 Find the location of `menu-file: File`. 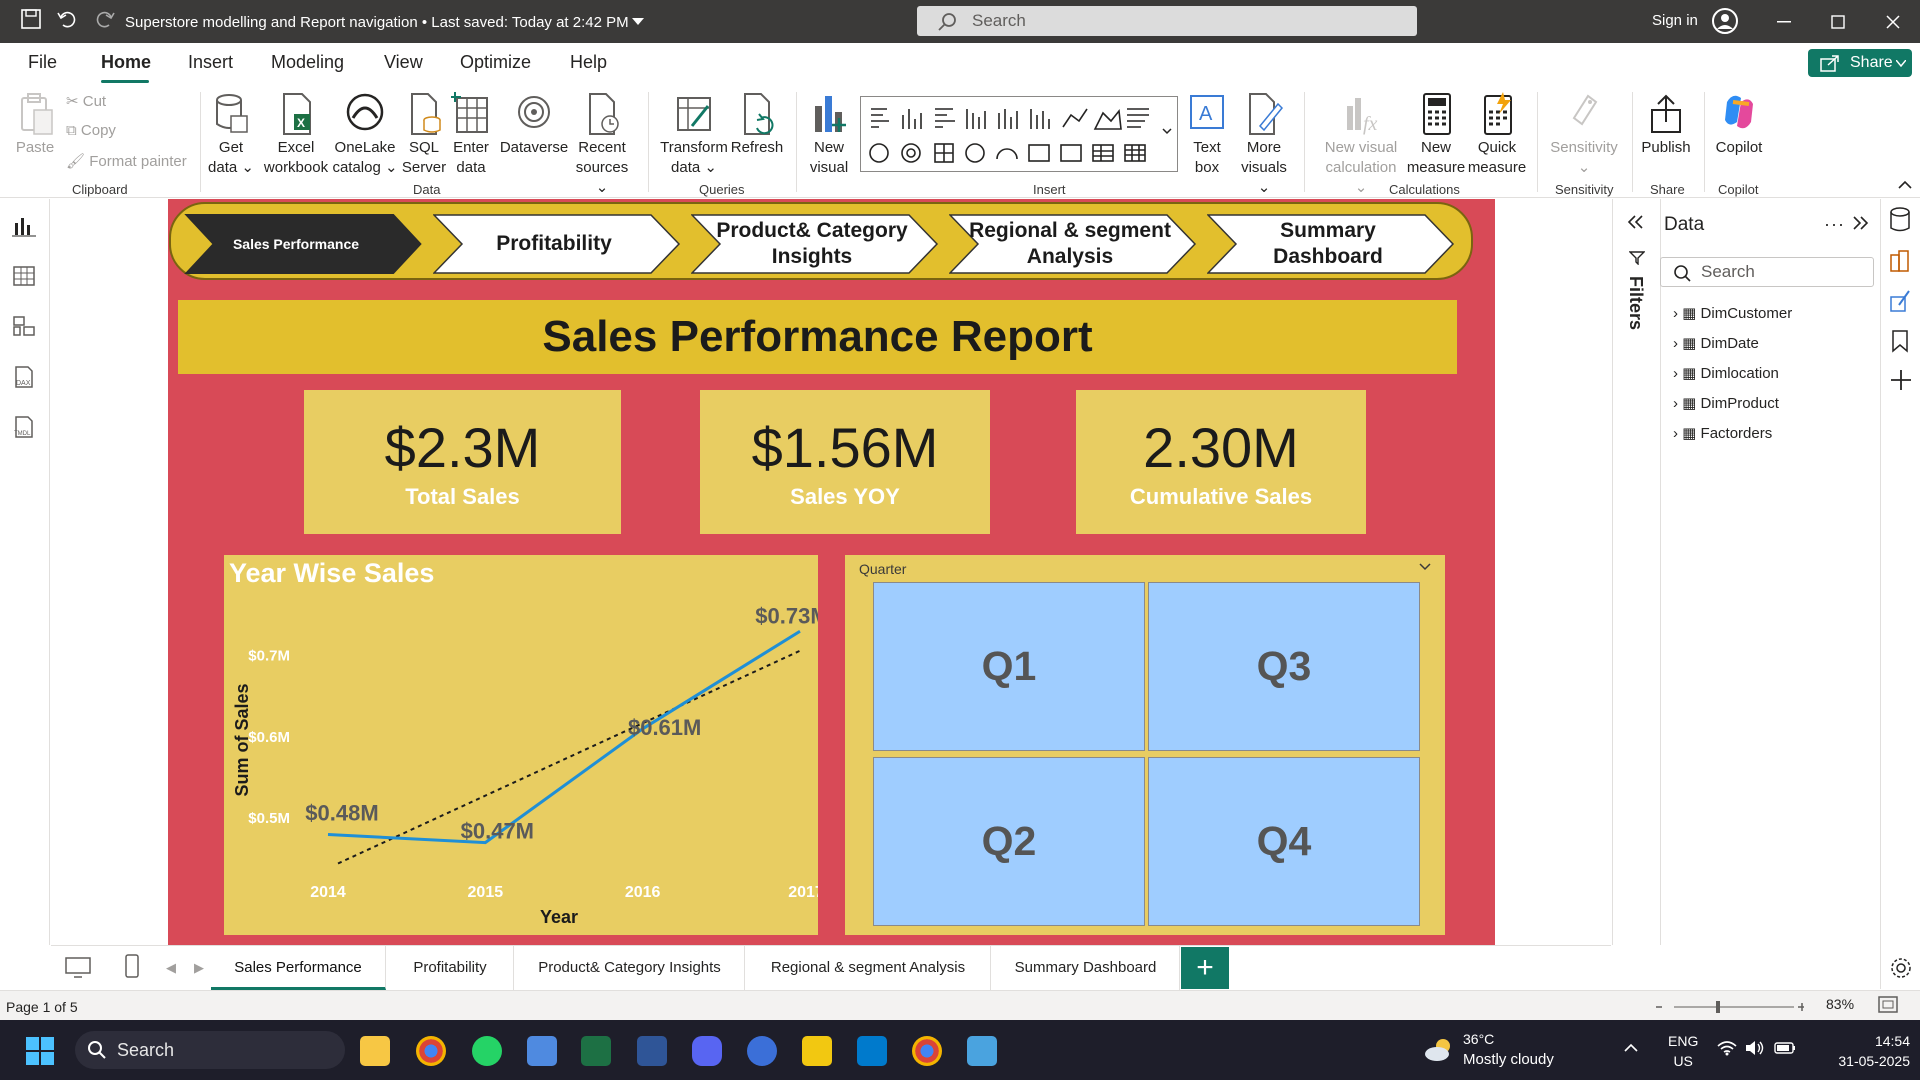

menu-file: File is located at coordinates (42, 62).